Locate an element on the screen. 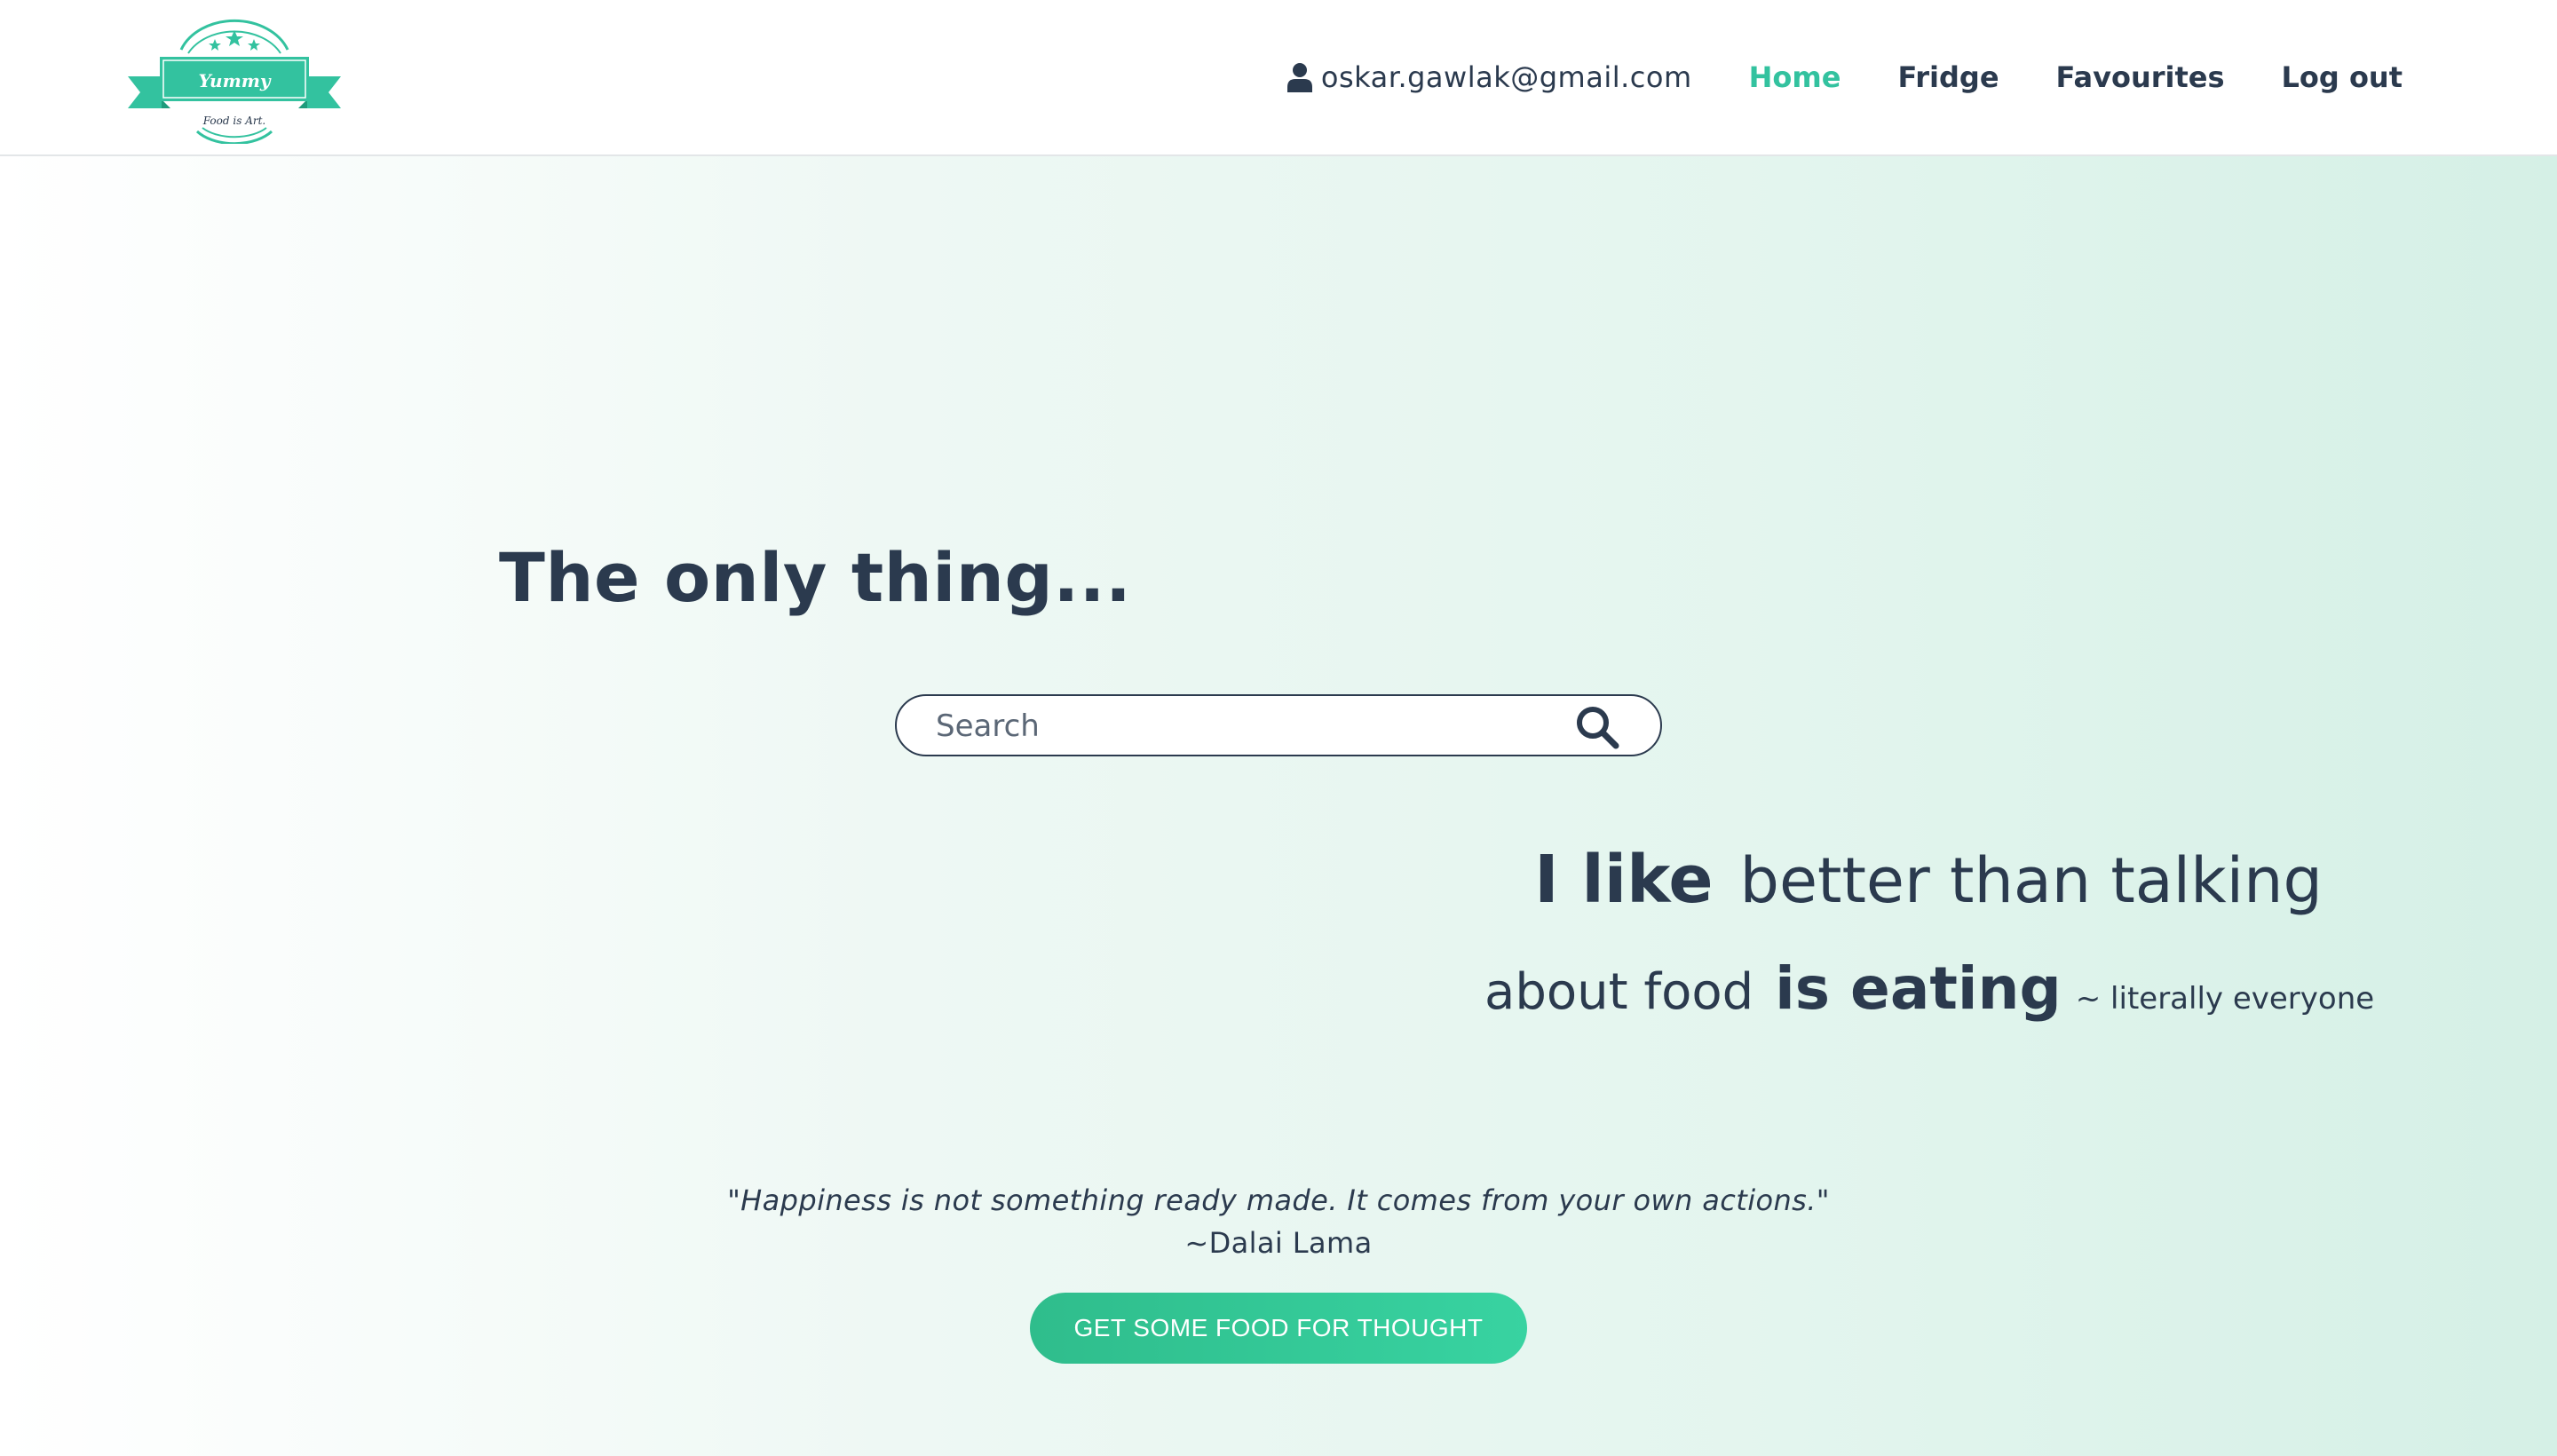 The image size is (2557, 1456). yummy-logo-badge: Yummy Food is Art. is located at coordinates (234, 81).